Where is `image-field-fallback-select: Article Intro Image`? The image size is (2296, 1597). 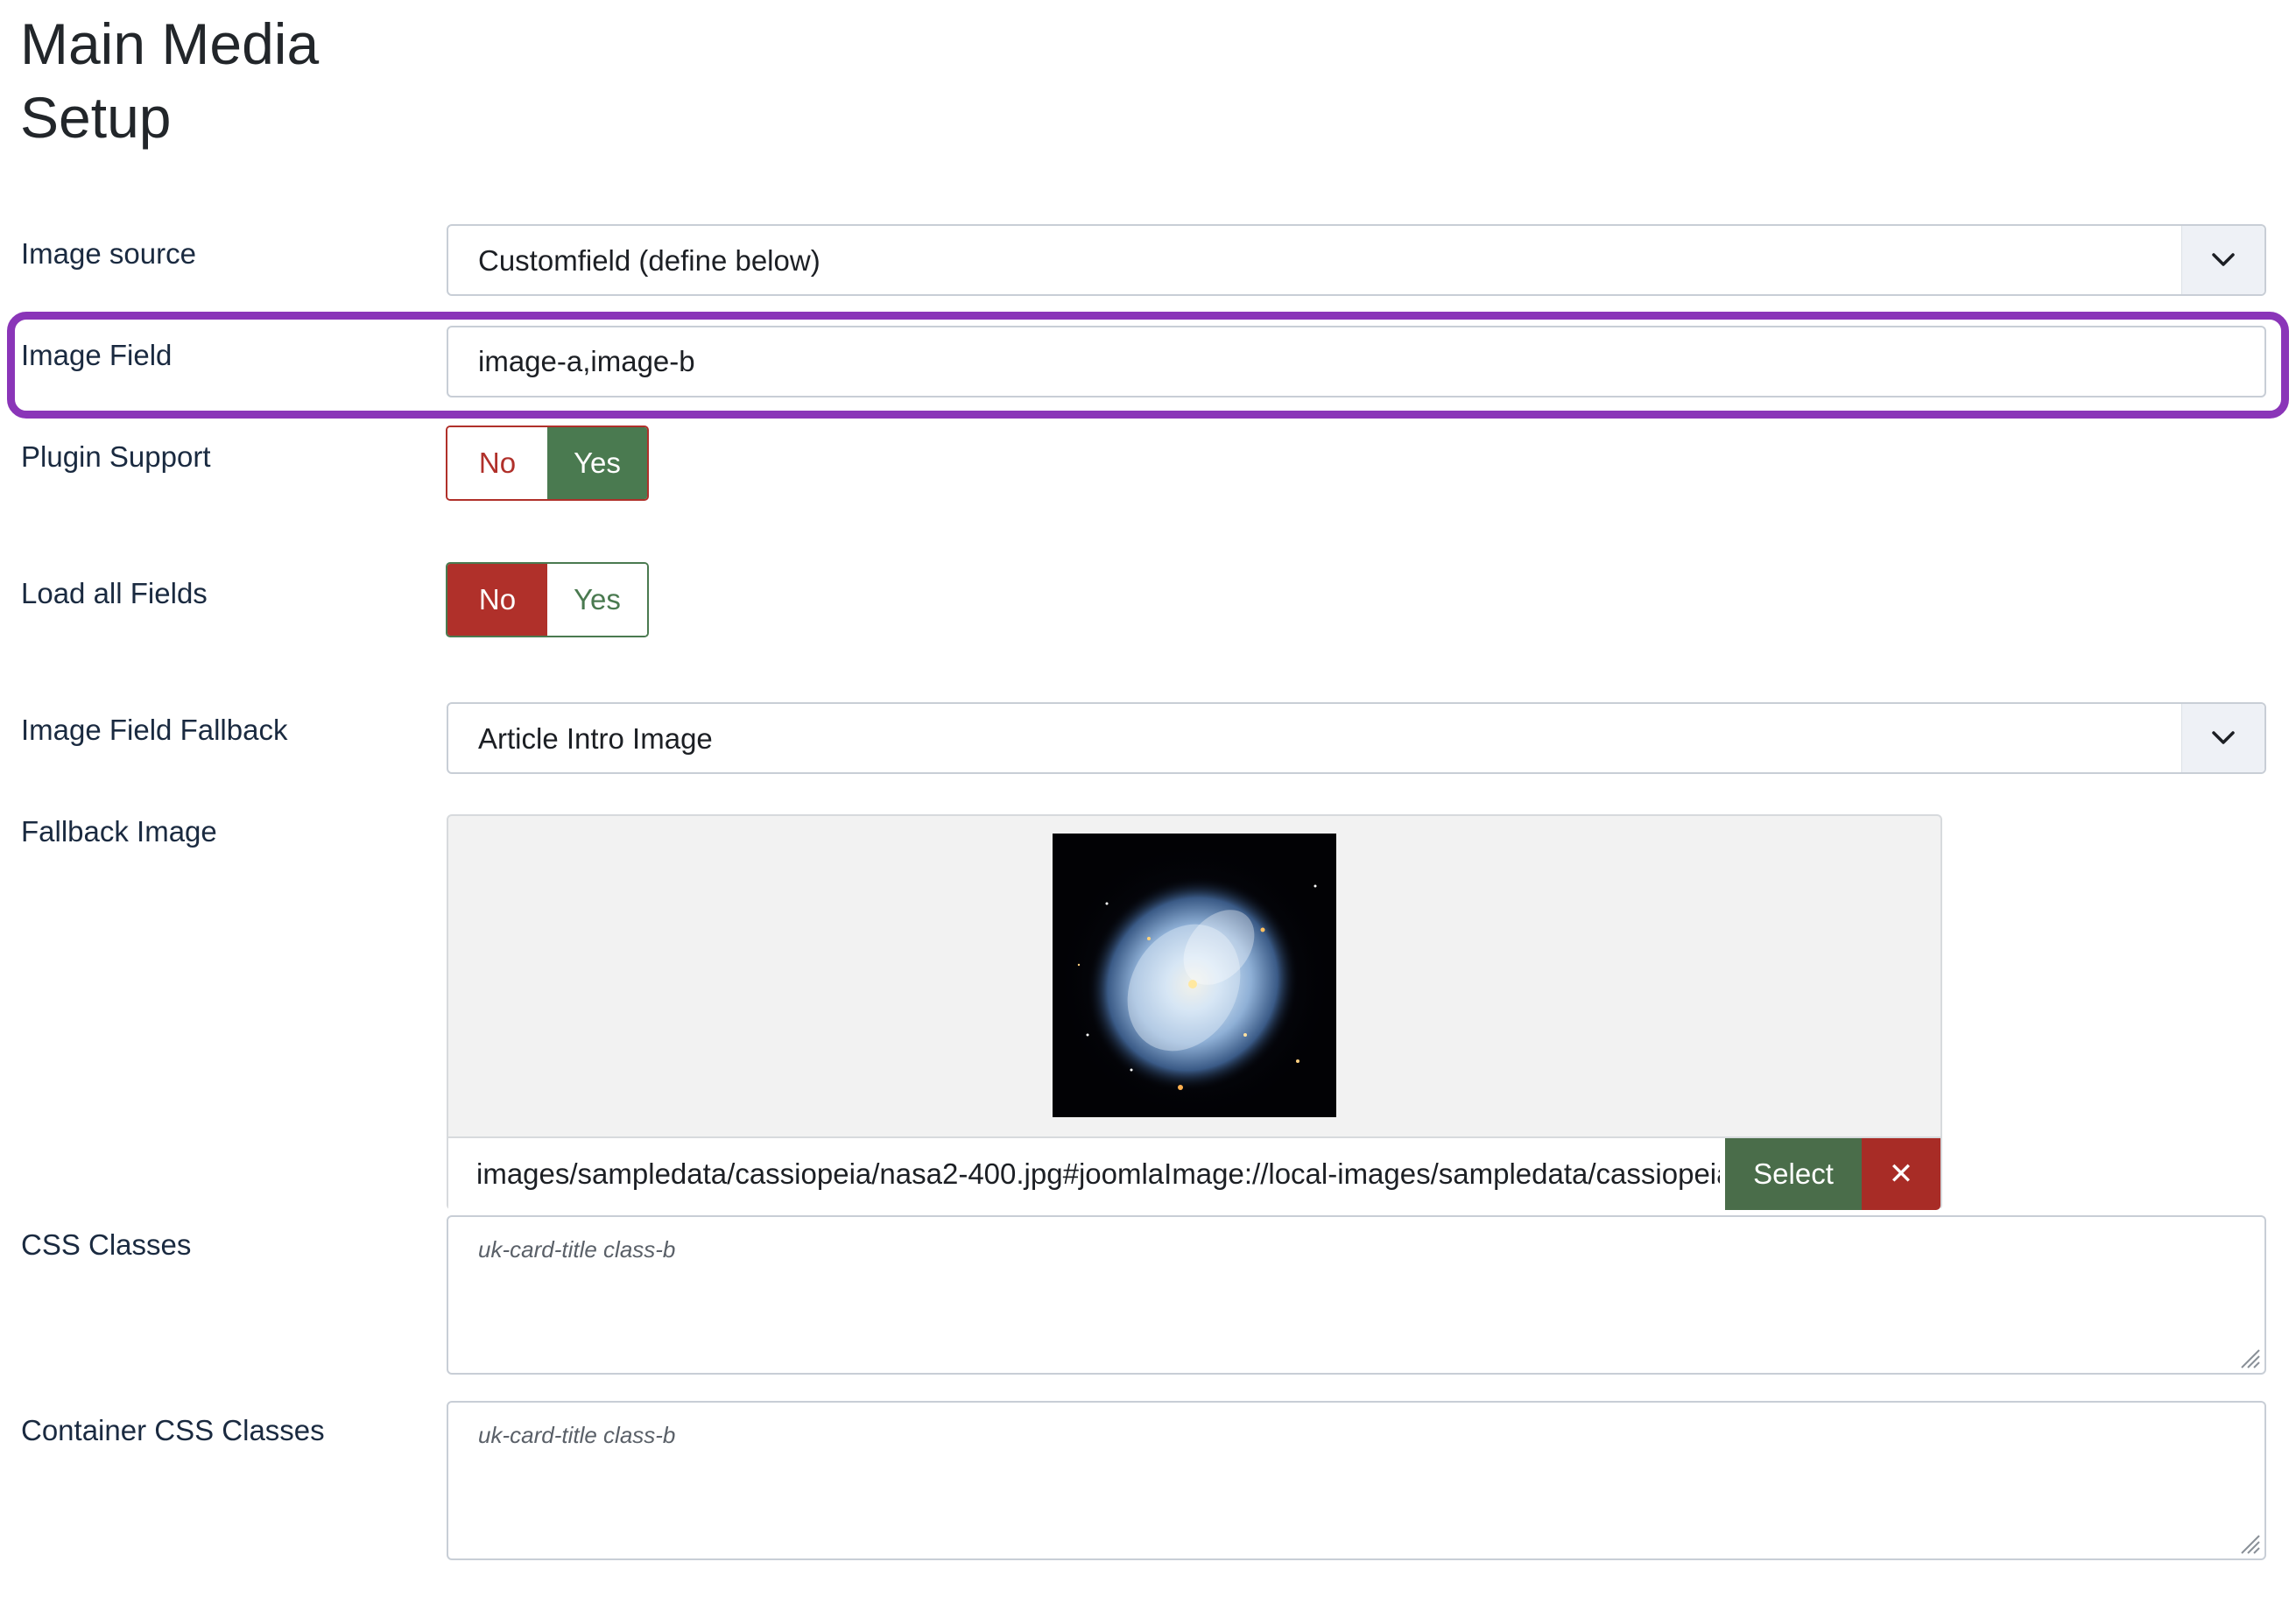 image-field-fallback-select: Article Intro Image is located at coordinates (1356, 738).